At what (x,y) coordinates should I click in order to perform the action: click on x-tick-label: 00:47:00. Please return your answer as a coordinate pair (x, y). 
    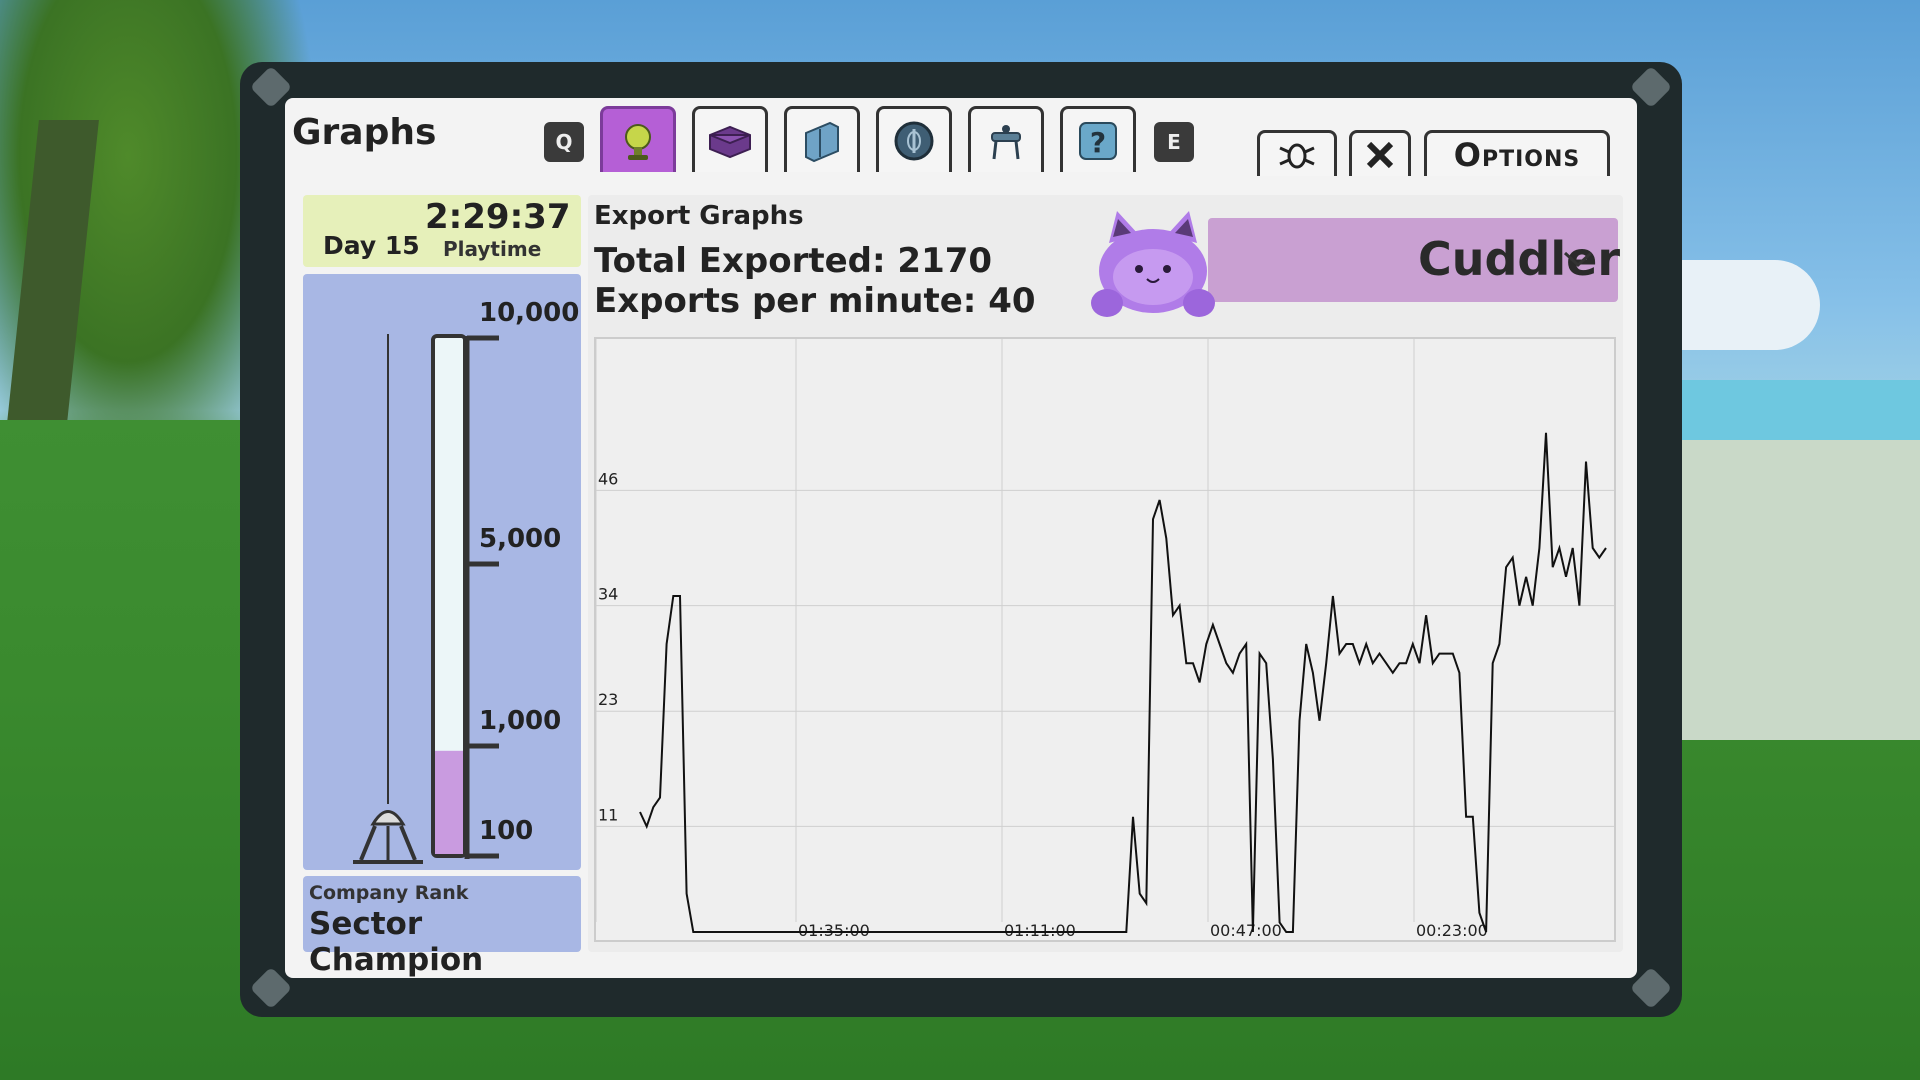
    Looking at the image, I should click on (1246, 930).